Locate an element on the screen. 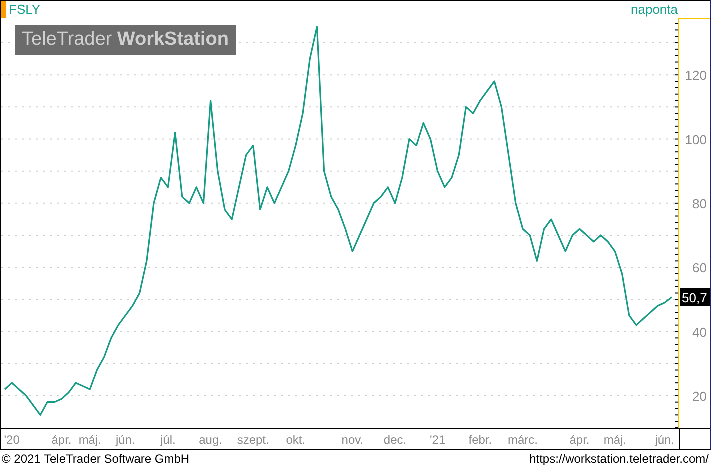 The width and height of the screenshot is (711, 468). last-price-label: 50,7 is located at coordinates (695, 297).